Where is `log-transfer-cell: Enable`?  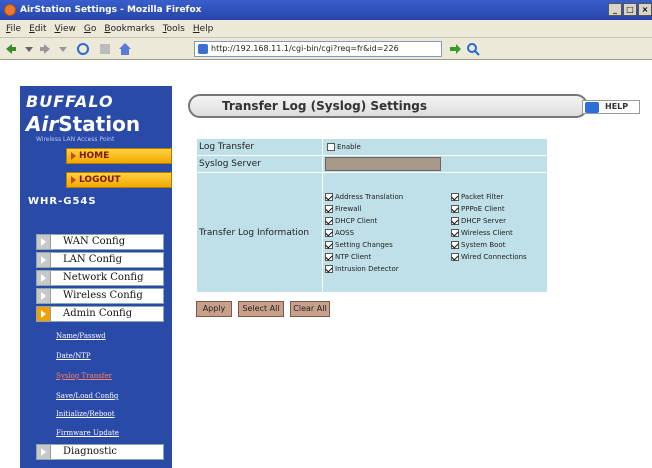 log-transfer-cell: Enable is located at coordinates (435, 147).